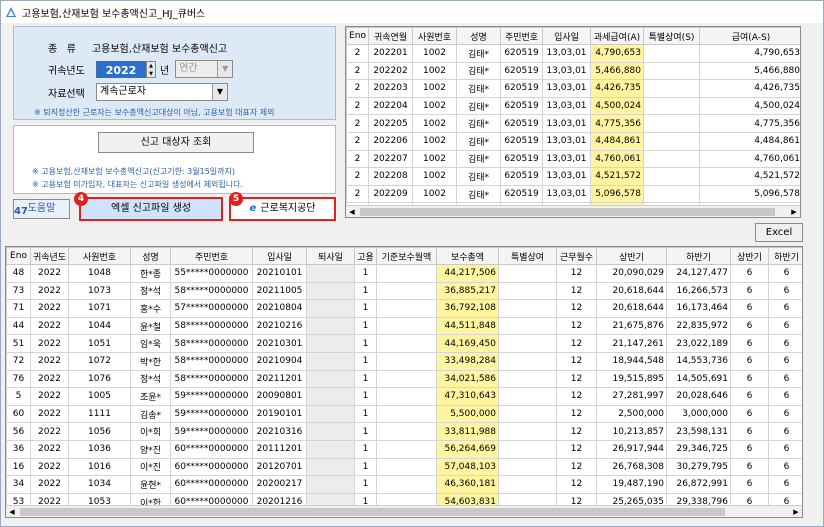 Image resolution: width=824 pixels, height=527 pixels. What do you see at coordinates (617, 159) in the screenshot?
I see `table-cell: 4,760,061` at bounding box center [617, 159].